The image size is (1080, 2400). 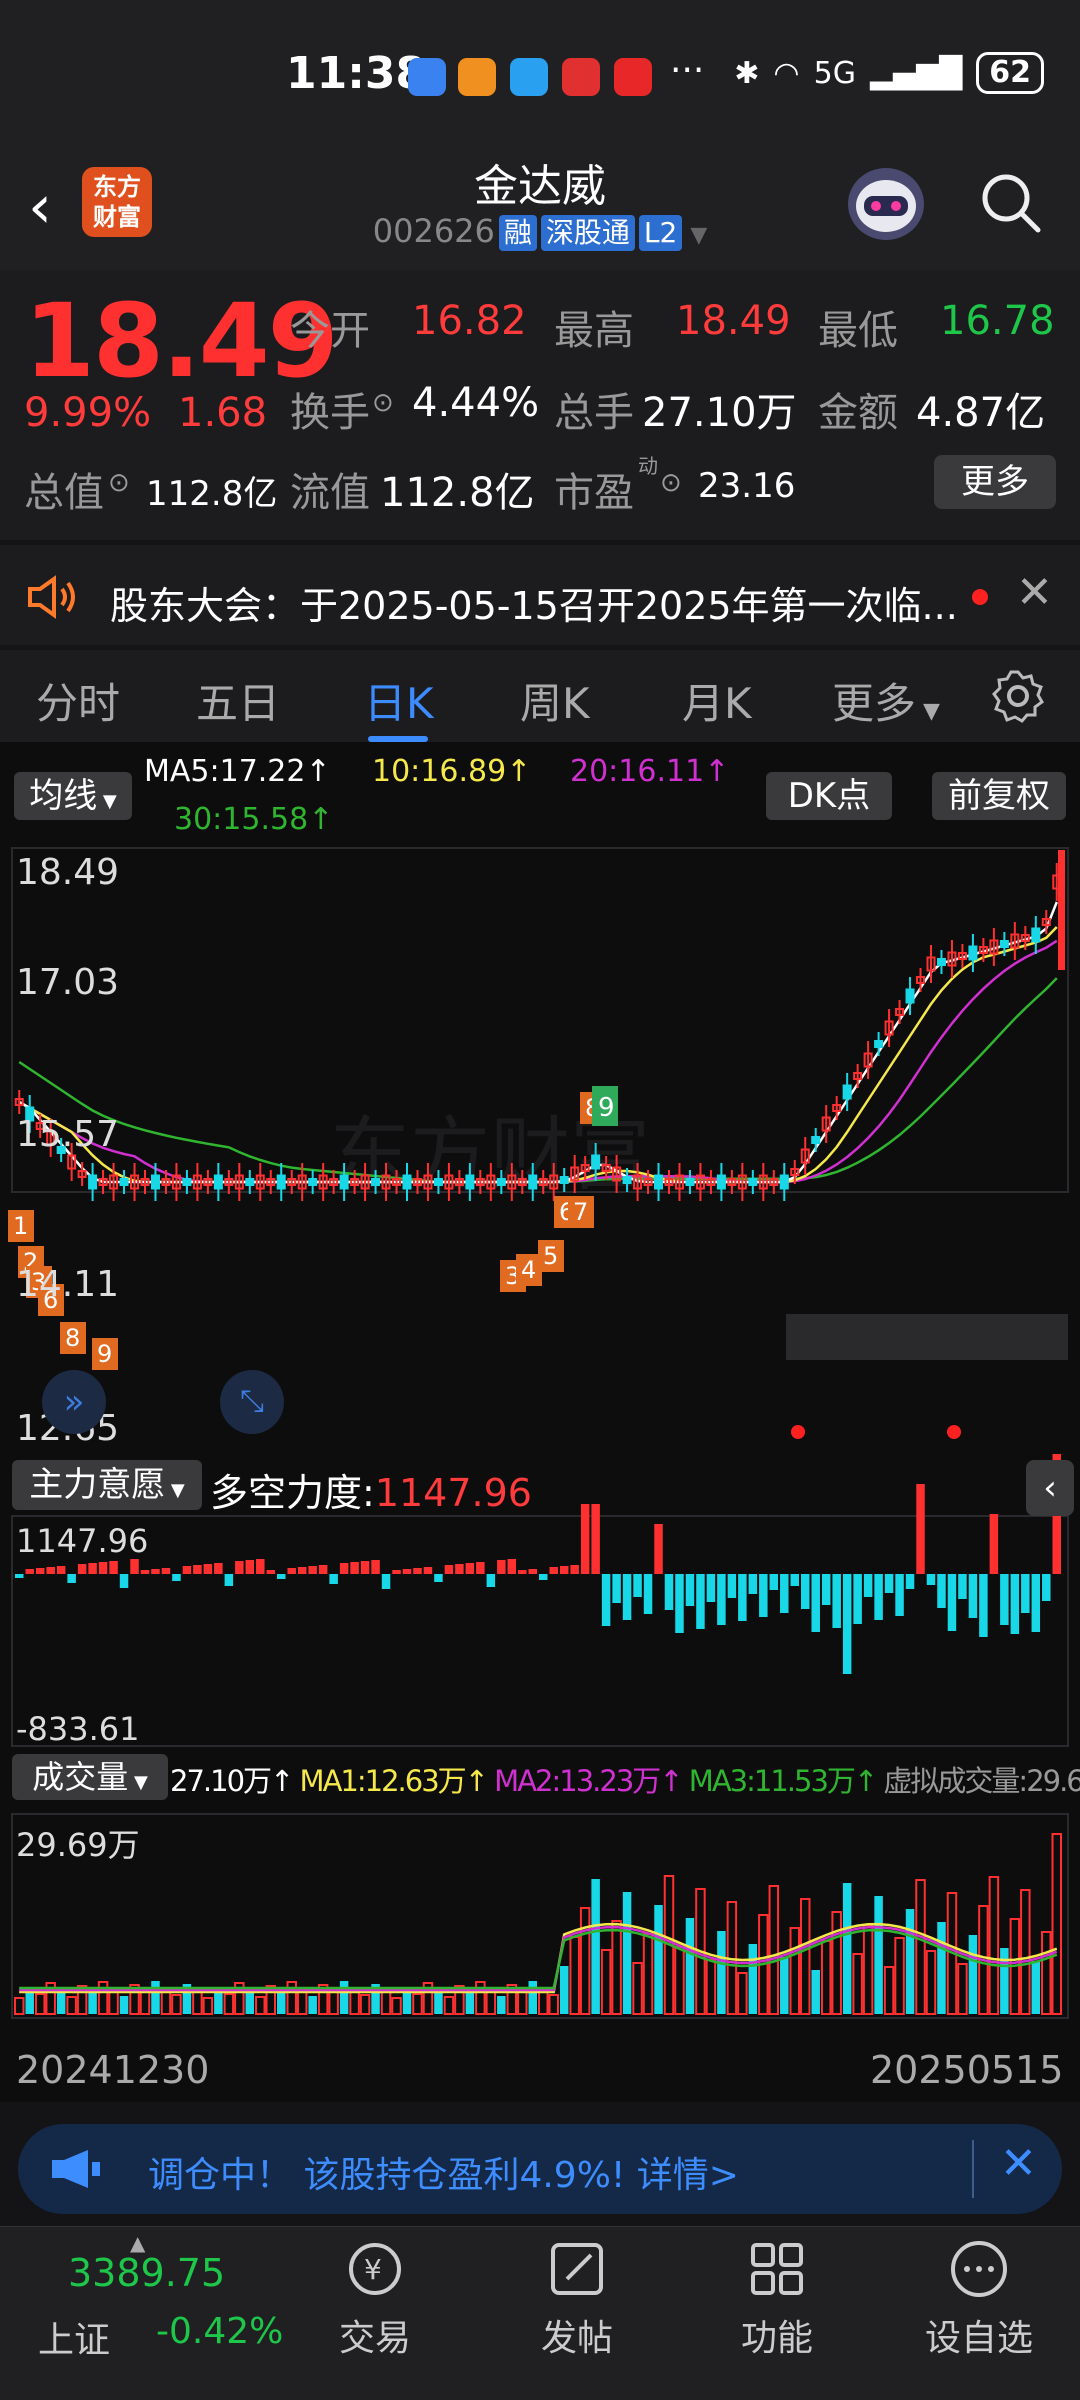 What do you see at coordinates (252, 1402) in the screenshot?
I see `fullscreen-icon: ⤡` at bounding box center [252, 1402].